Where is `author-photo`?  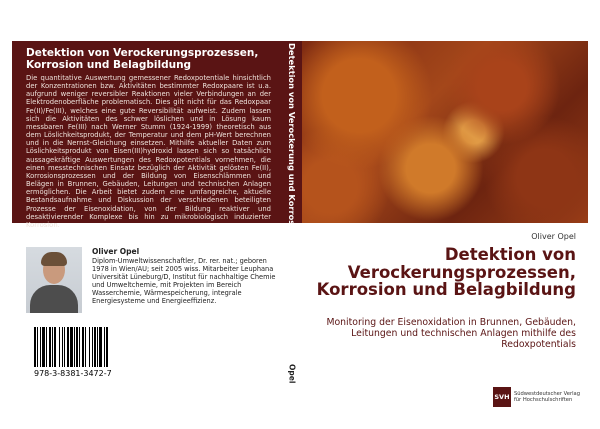 author-photo is located at coordinates (54, 280).